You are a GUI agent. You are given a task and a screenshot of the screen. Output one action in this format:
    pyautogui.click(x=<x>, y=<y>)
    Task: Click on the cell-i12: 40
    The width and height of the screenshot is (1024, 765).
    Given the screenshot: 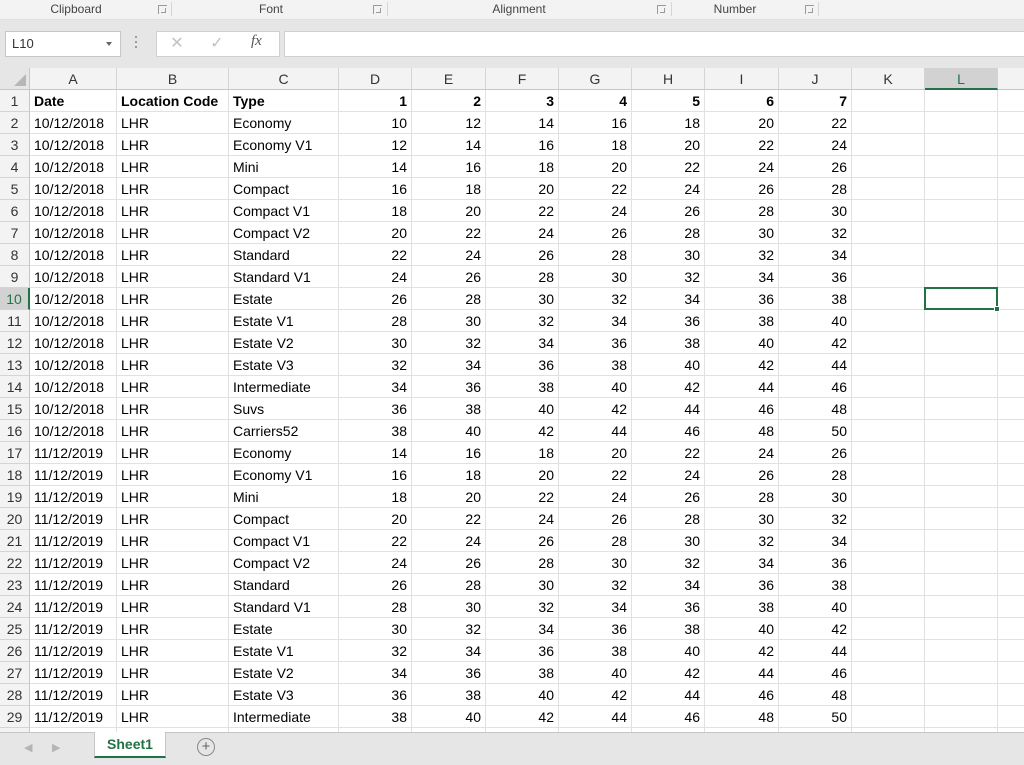 What is the action you would take?
    pyautogui.click(x=742, y=343)
    